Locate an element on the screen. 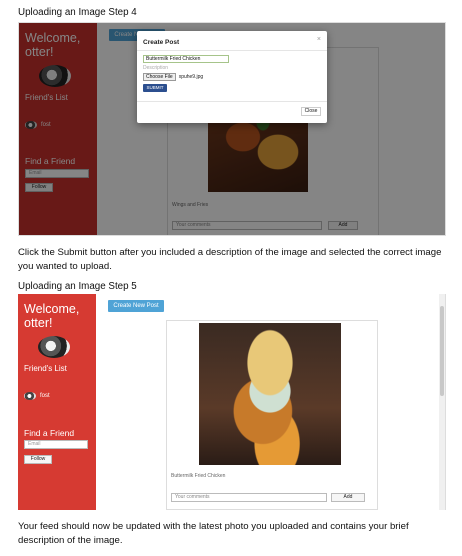 The height and width of the screenshot is (556, 462). friend-avatar is located at coordinates (30, 396).